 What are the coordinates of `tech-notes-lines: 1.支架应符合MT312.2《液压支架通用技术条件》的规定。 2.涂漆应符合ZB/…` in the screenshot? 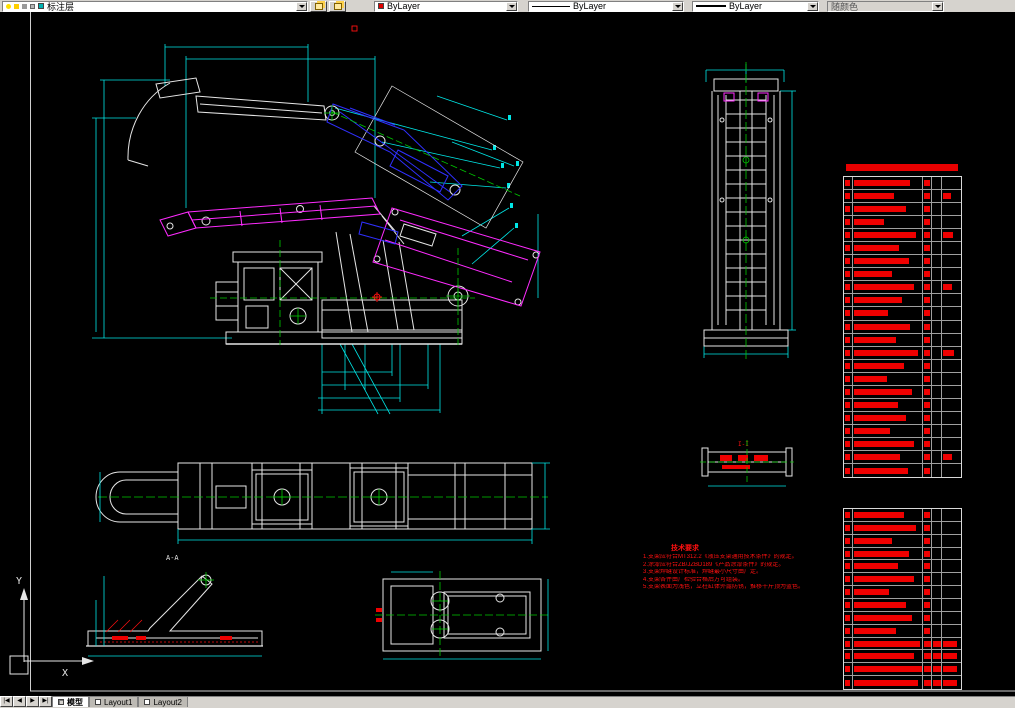 It's located at (733, 573).